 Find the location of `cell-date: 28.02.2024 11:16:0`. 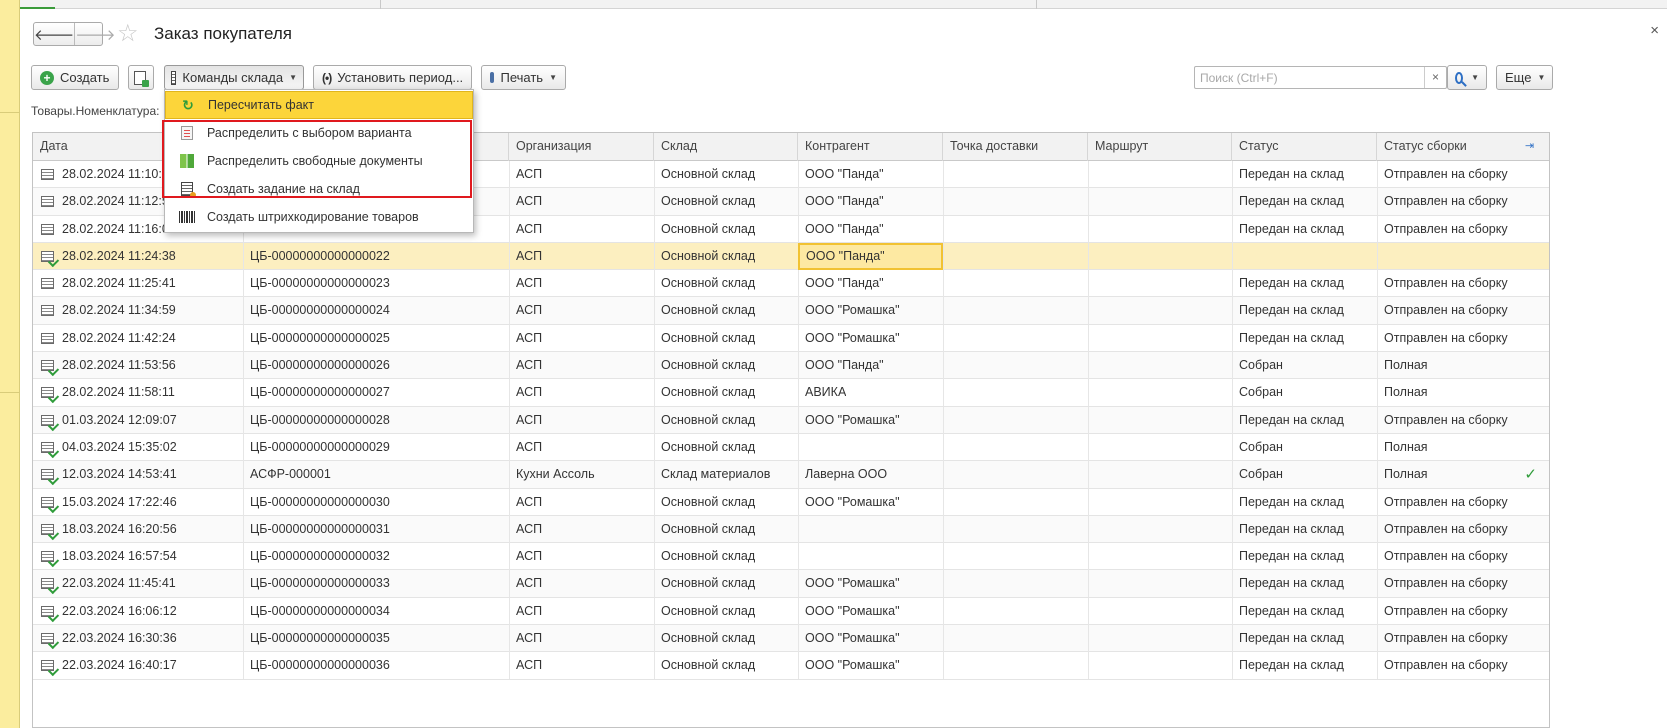

cell-date: 28.02.2024 11:16:0 is located at coordinates (115, 228).